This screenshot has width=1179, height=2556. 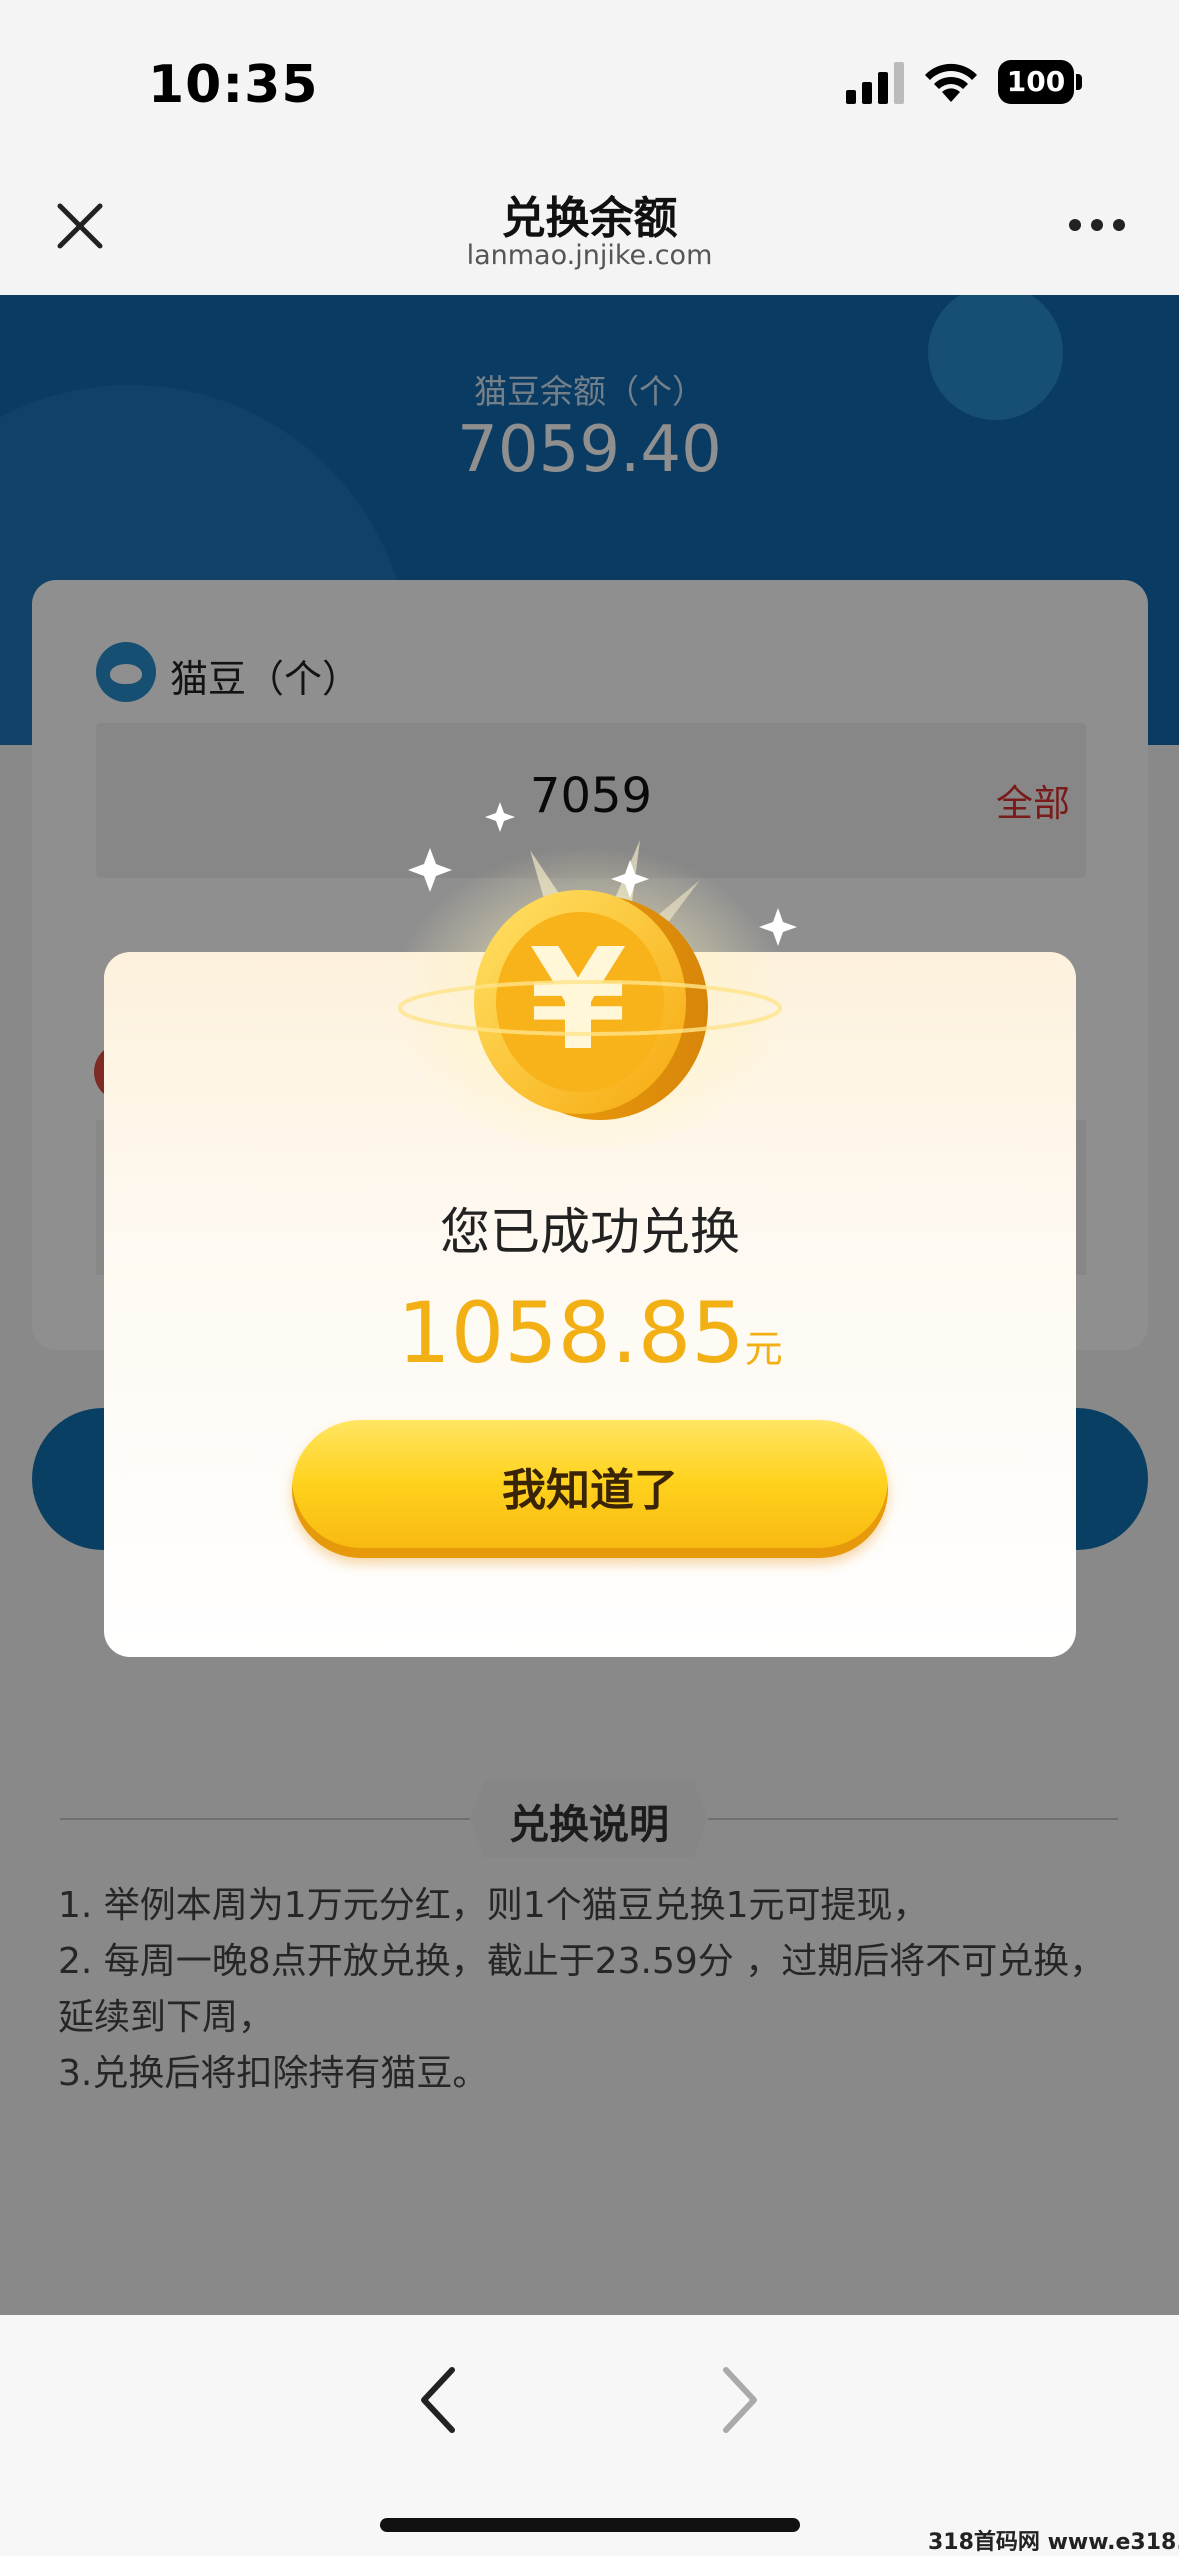 I want to click on battery-icon: 100, so click(x=1040, y=82).